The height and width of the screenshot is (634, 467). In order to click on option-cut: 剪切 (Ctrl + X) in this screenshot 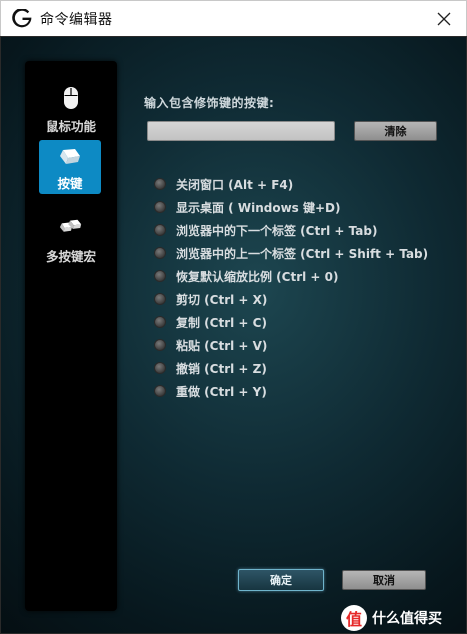, I will do `click(210, 299)`.